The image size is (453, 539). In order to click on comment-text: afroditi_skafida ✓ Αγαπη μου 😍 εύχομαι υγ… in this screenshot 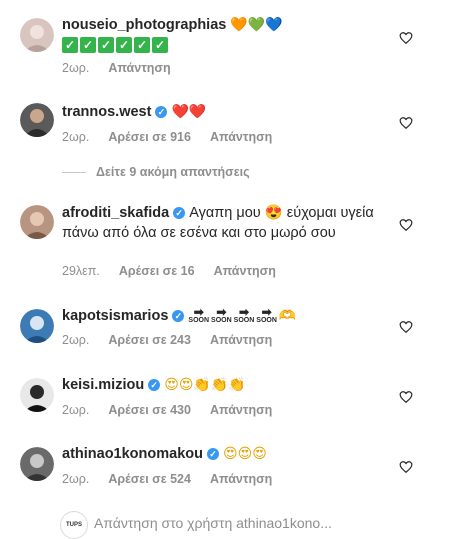, I will do `click(228, 223)`.